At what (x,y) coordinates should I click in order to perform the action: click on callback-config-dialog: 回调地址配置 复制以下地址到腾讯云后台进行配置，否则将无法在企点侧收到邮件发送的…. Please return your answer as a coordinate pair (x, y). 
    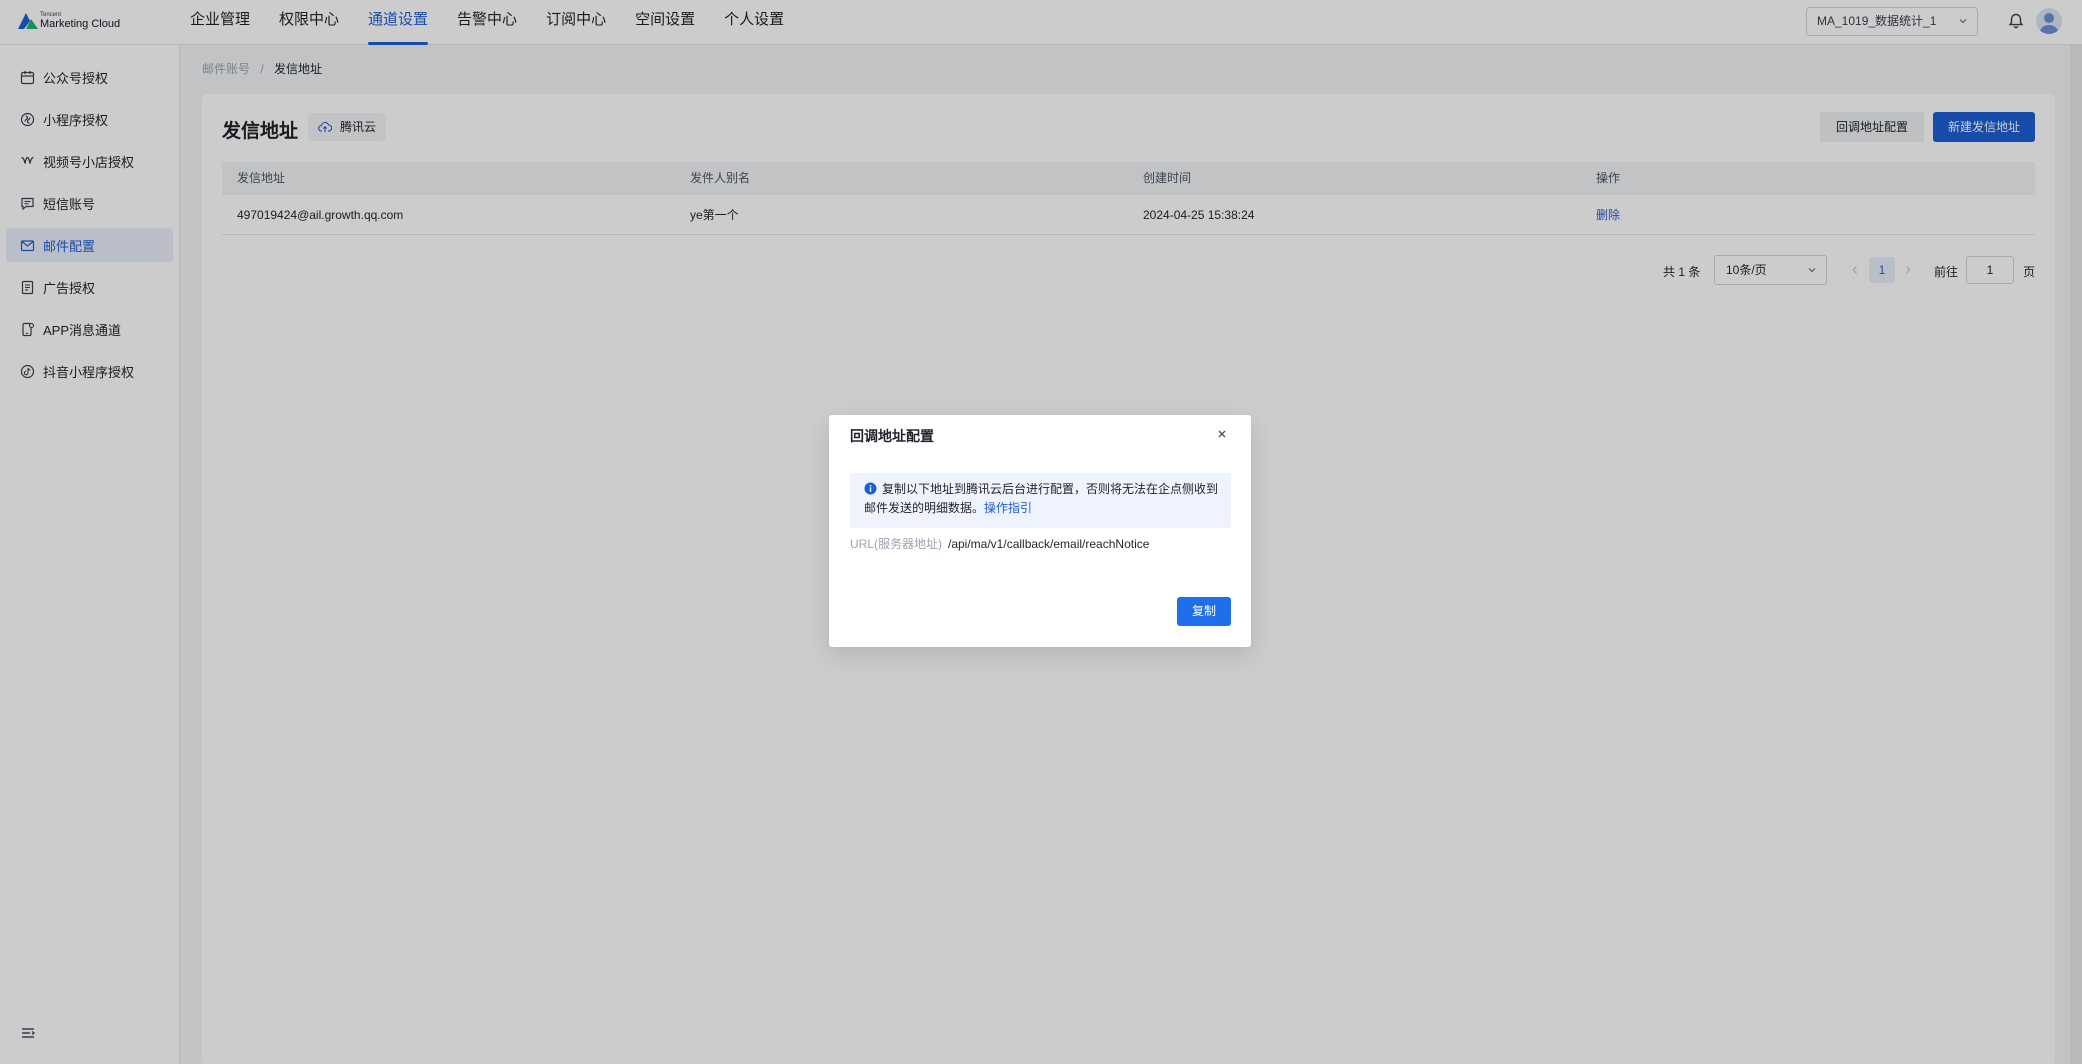
    Looking at the image, I should click on (1040, 531).